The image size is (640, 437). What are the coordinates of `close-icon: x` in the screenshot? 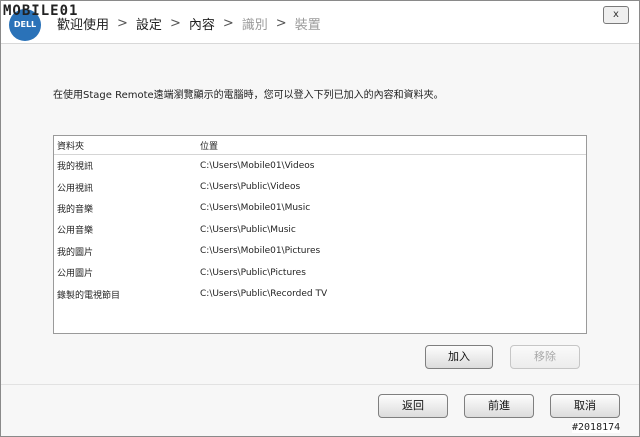 It's located at (616, 14).